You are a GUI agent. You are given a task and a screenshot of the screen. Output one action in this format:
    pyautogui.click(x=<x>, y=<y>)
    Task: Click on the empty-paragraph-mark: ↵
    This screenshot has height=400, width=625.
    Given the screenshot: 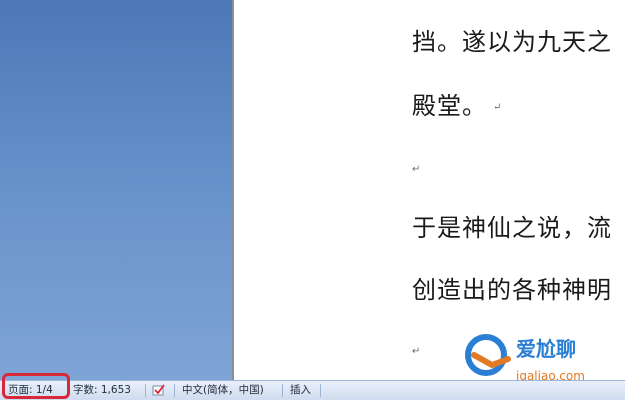 What is the action you would take?
    pyautogui.click(x=416, y=169)
    